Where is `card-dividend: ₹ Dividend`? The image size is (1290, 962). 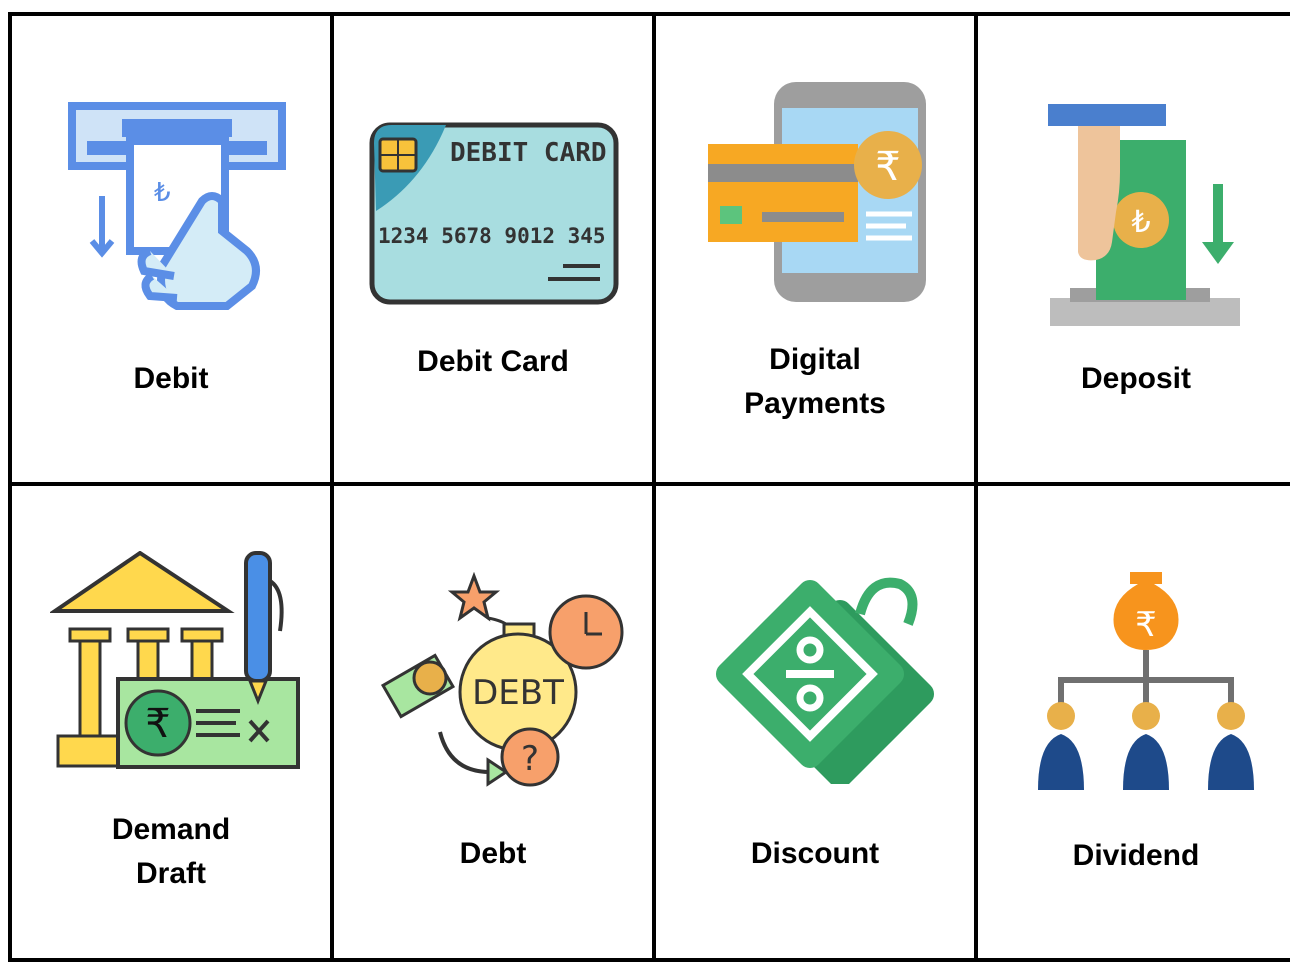
card-dividend: ₹ Dividend is located at coordinates (1132, 722).